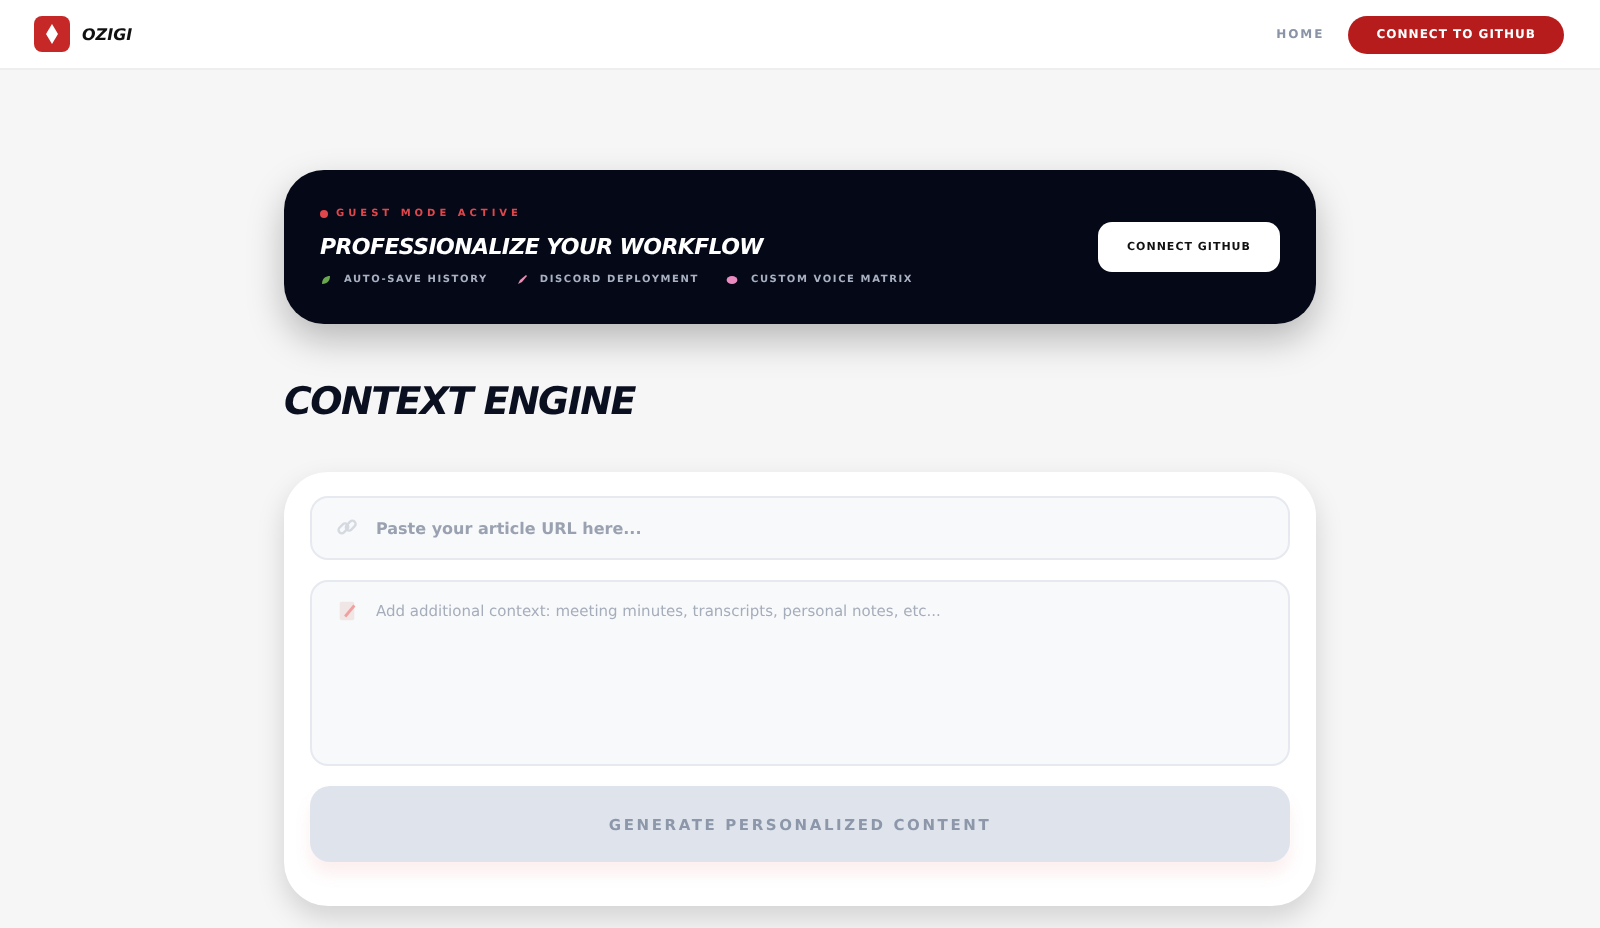  Describe the element at coordinates (324, 214) in the screenshot. I see `status-dot-icon` at that location.